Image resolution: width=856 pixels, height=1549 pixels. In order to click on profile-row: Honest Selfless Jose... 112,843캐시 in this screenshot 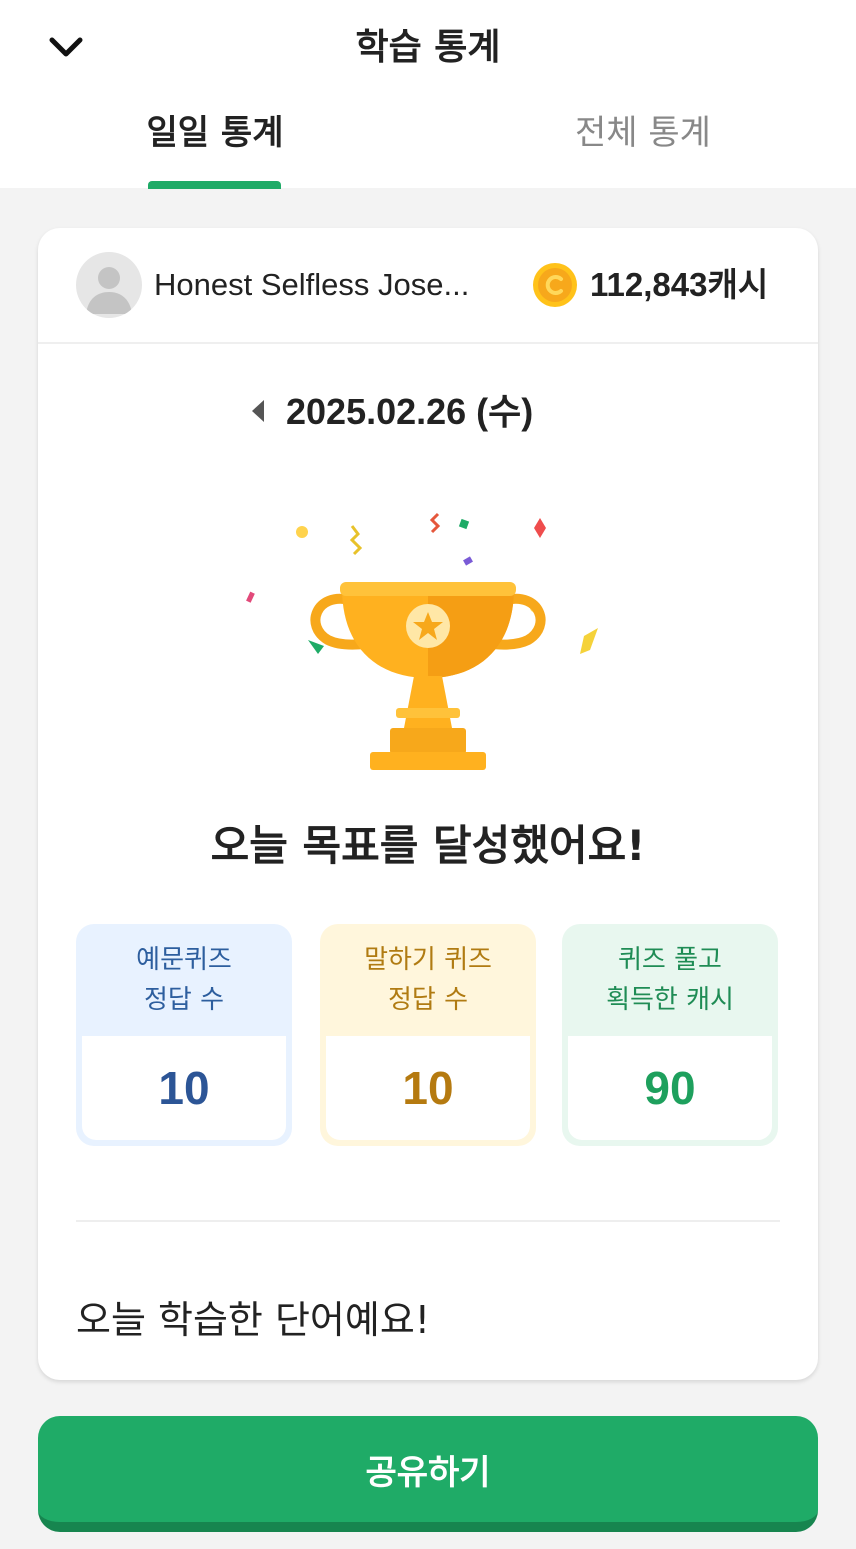, I will do `click(428, 286)`.